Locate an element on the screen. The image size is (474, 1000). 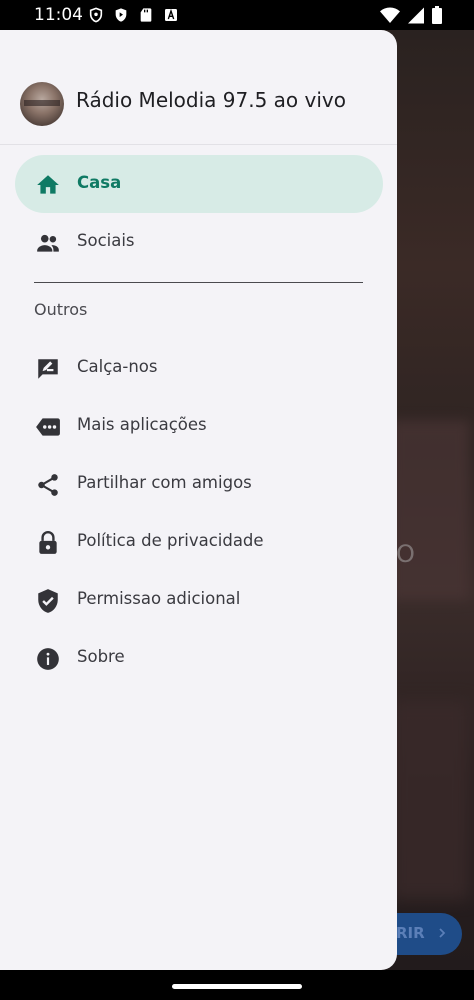
drawer-header: Rádio Melodia 97.5 ao vivo is located at coordinates (198, 87).